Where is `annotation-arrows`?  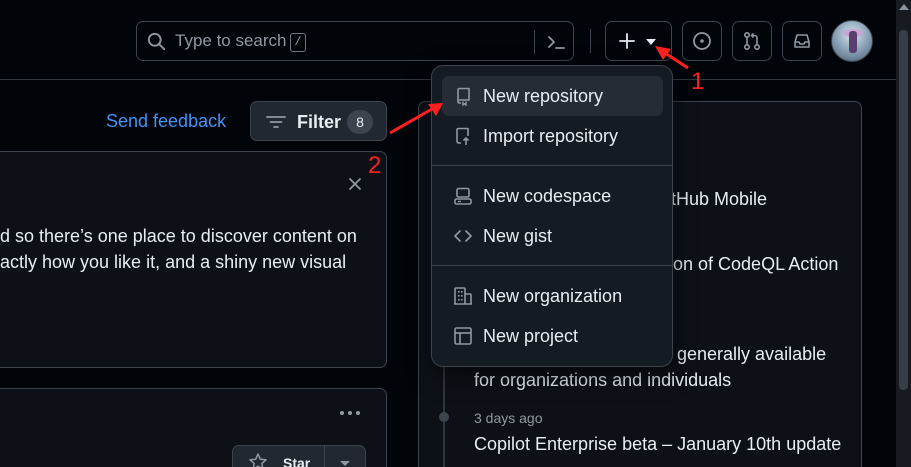 annotation-arrows is located at coordinates (539, 90).